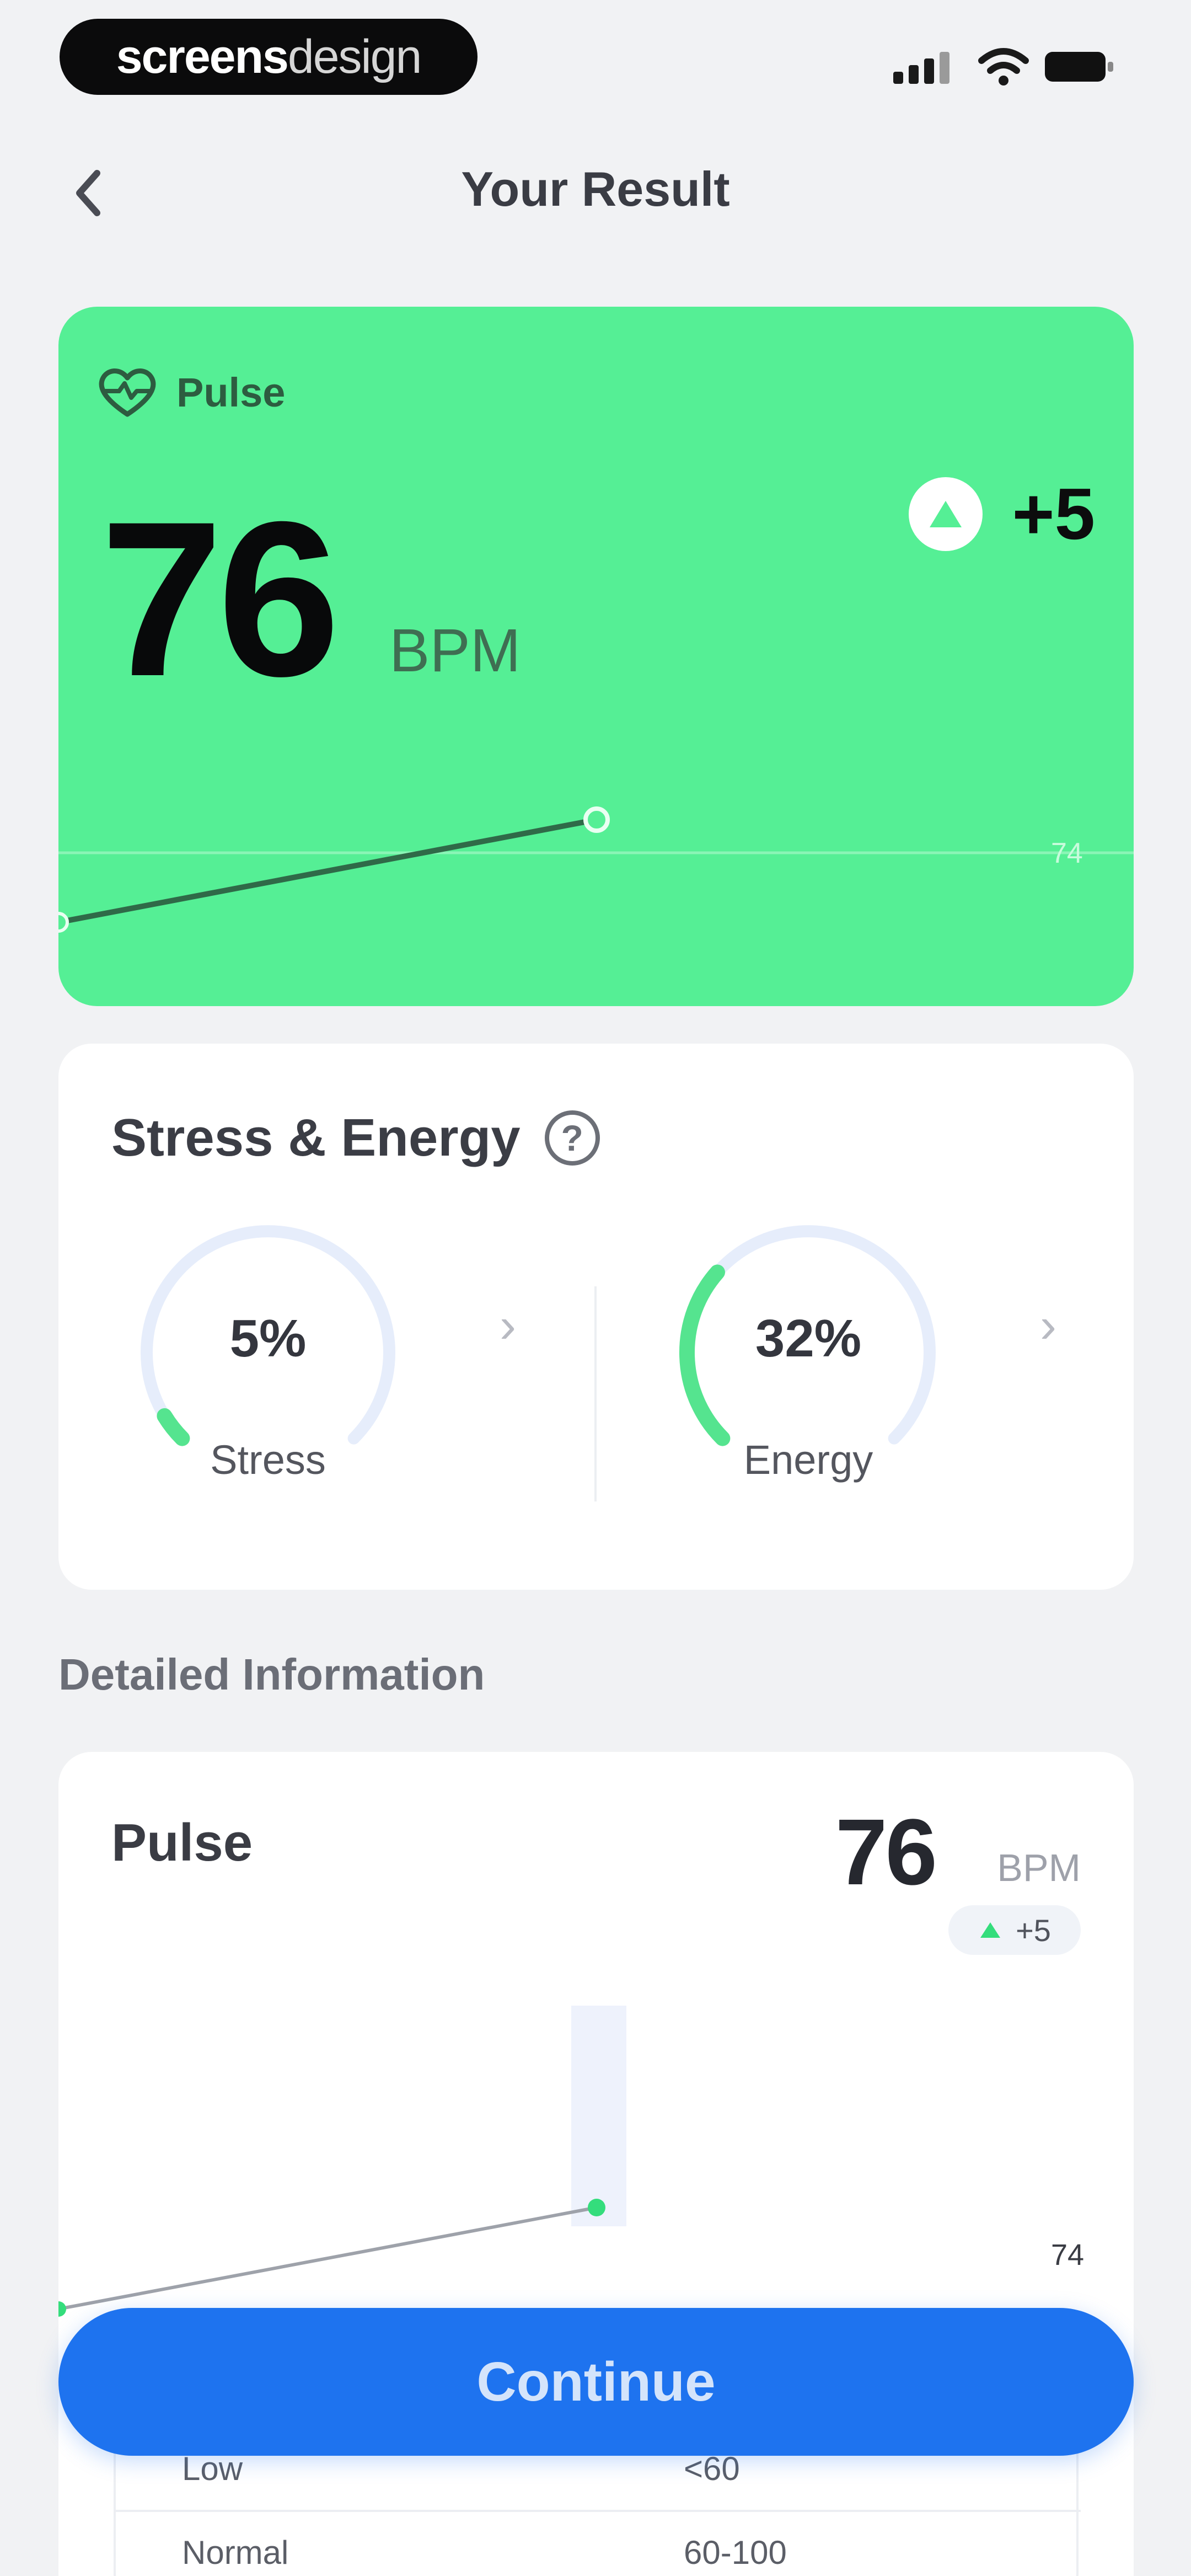  Describe the element at coordinates (182, 1842) in the screenshot. I see `detailed-pulse-title: Pulse` at that location.